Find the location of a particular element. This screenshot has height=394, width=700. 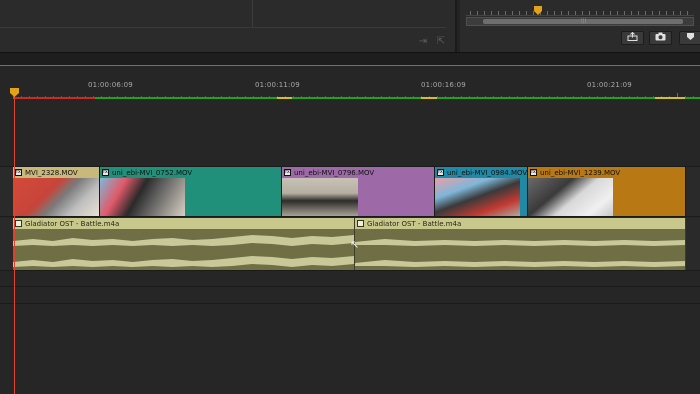

render-bar-rendered is located at coordinates (397, 98).